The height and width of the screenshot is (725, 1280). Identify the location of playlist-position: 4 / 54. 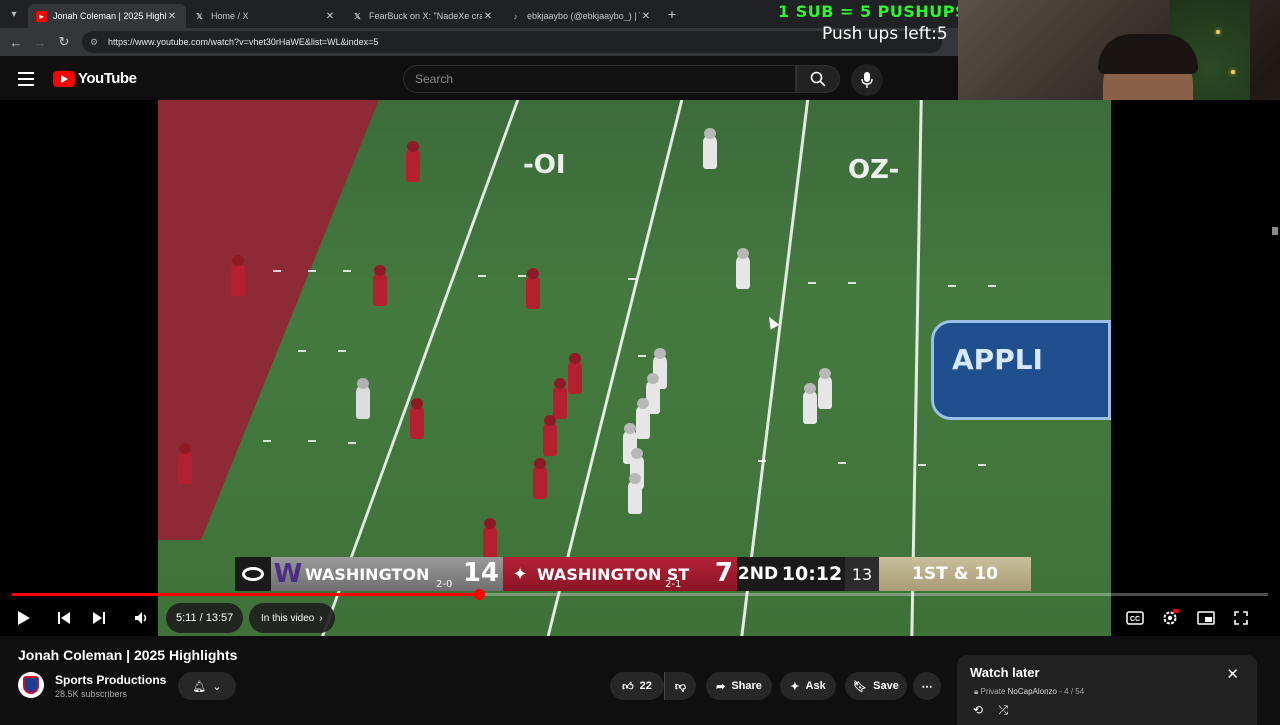
(1074, 691).